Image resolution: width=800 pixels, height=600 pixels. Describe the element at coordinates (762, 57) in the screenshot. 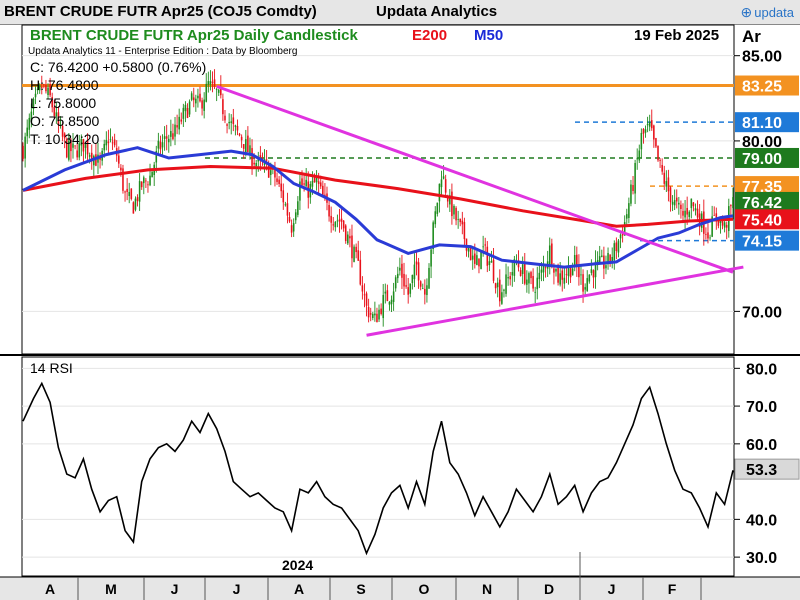

I see `price-tick-label: 85.00` at that location.